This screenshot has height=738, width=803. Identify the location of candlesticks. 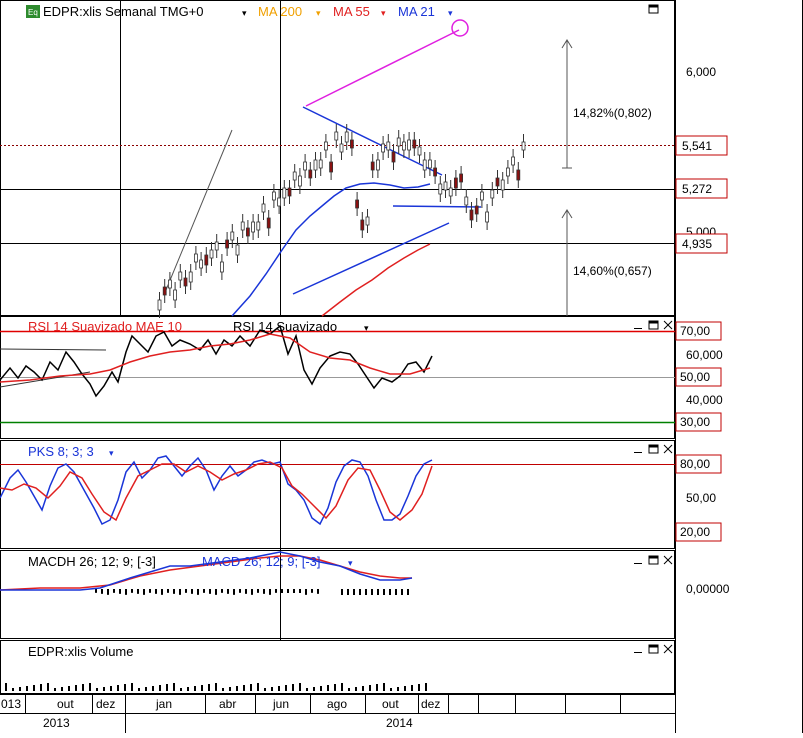
(341, 221).